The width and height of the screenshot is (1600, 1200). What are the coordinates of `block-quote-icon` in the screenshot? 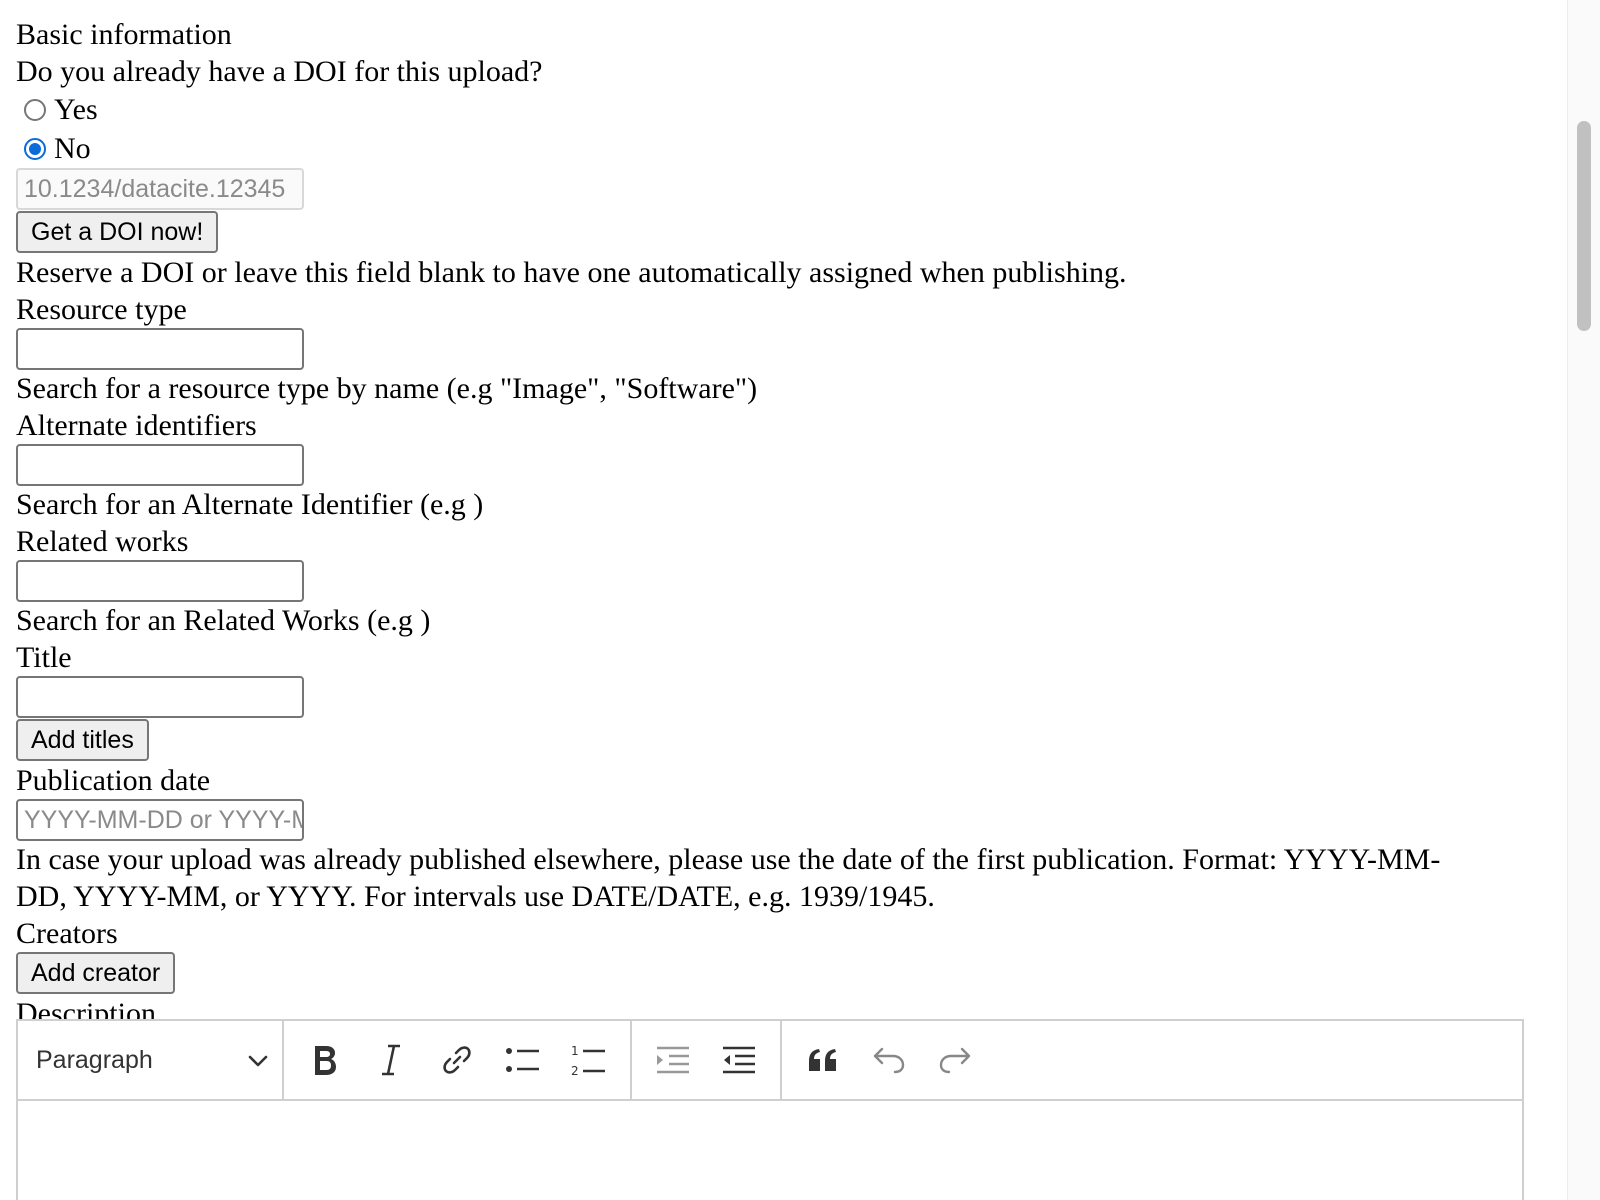 It's located at (823, 1060).